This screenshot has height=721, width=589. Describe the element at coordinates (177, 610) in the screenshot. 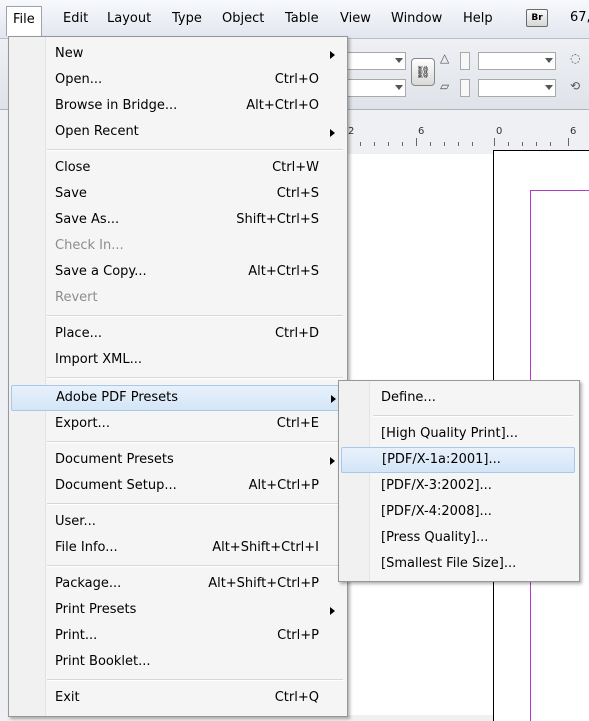

I see `menu-item-print-presets: Print Presets` at that location.